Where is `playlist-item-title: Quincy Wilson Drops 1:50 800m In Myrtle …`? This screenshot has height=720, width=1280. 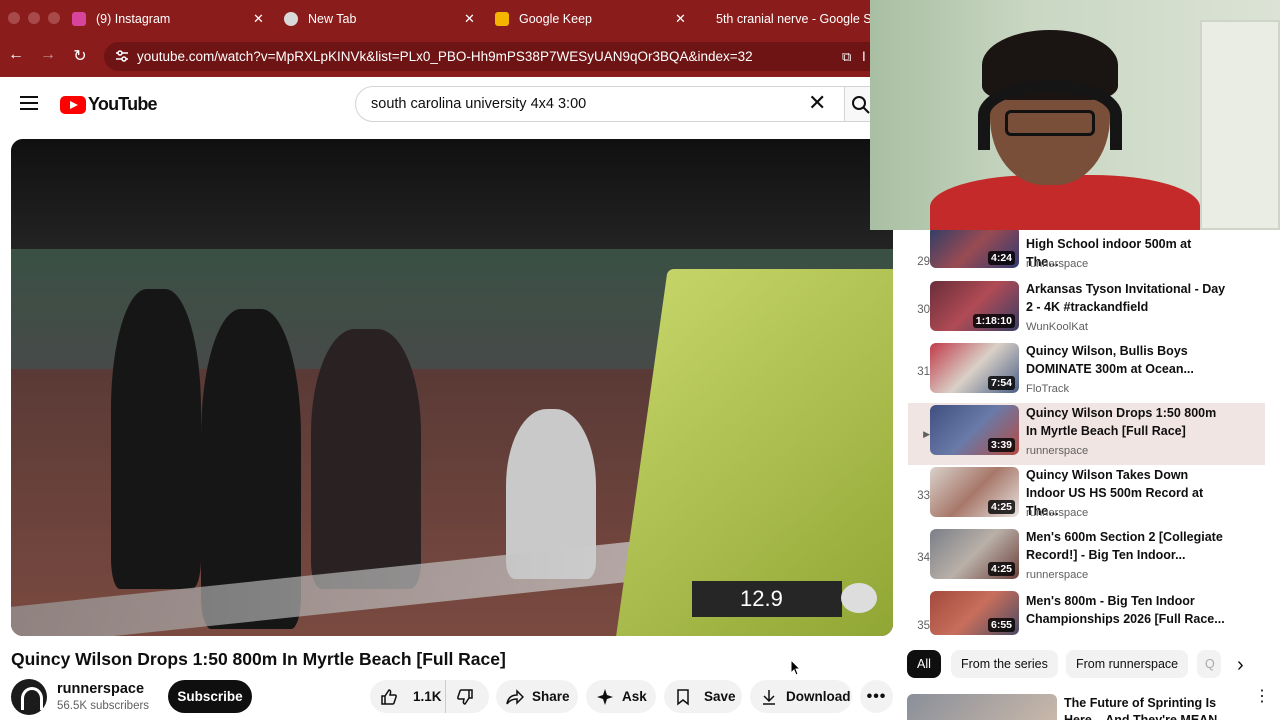
playlist-item-title: Quincy Wilson Drops 1:50 800m In Myrtle … is located at coordinates (1121, 422).